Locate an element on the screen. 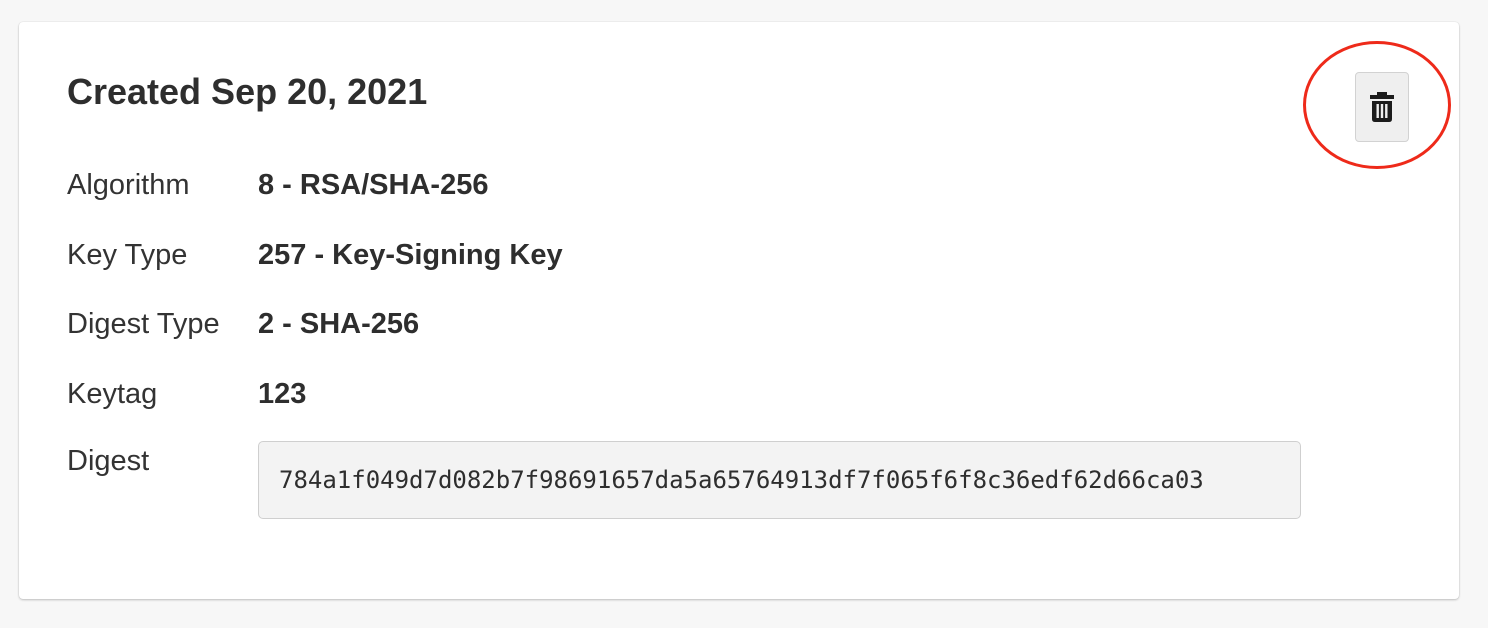 This screenshot has height=628, width=1488. algorithm-row: Algorithm 8 - RSA/SHA-256 is located at coordinates (277, 185).